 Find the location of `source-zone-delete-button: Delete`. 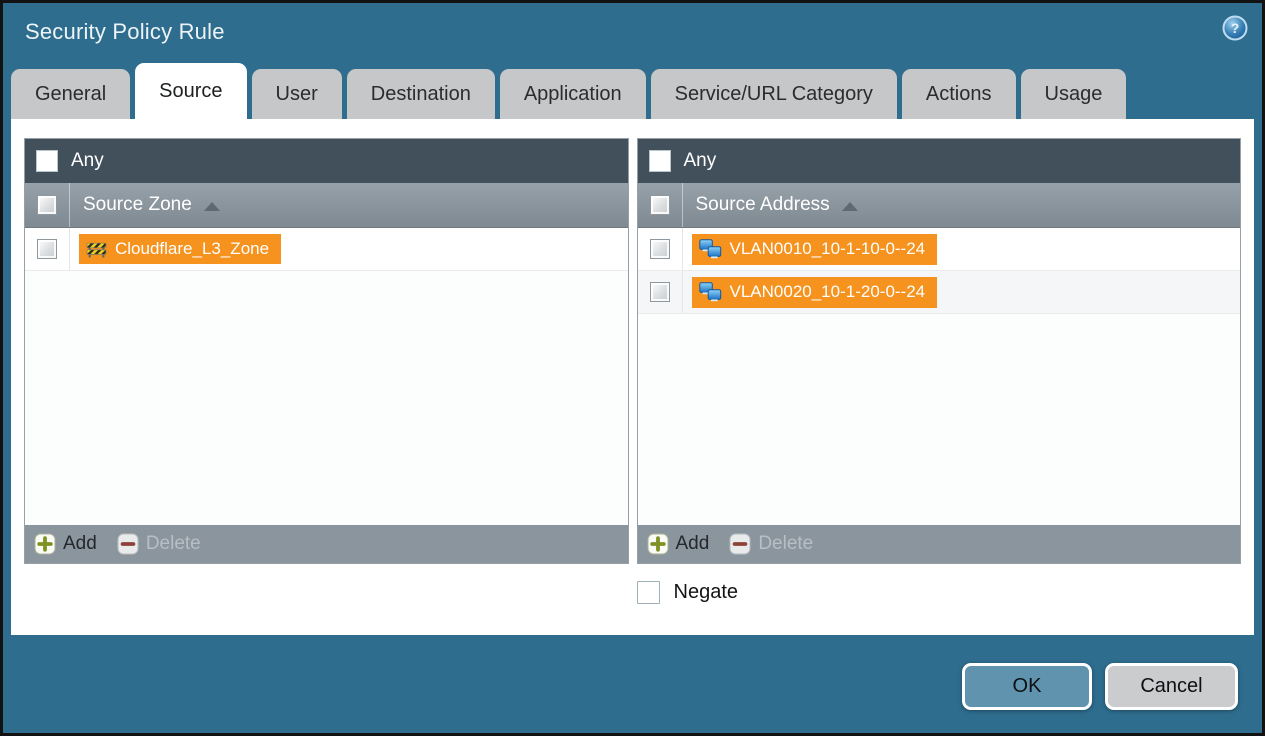

source-zone-delete-button: Delete is located at coordinates (159, 544).